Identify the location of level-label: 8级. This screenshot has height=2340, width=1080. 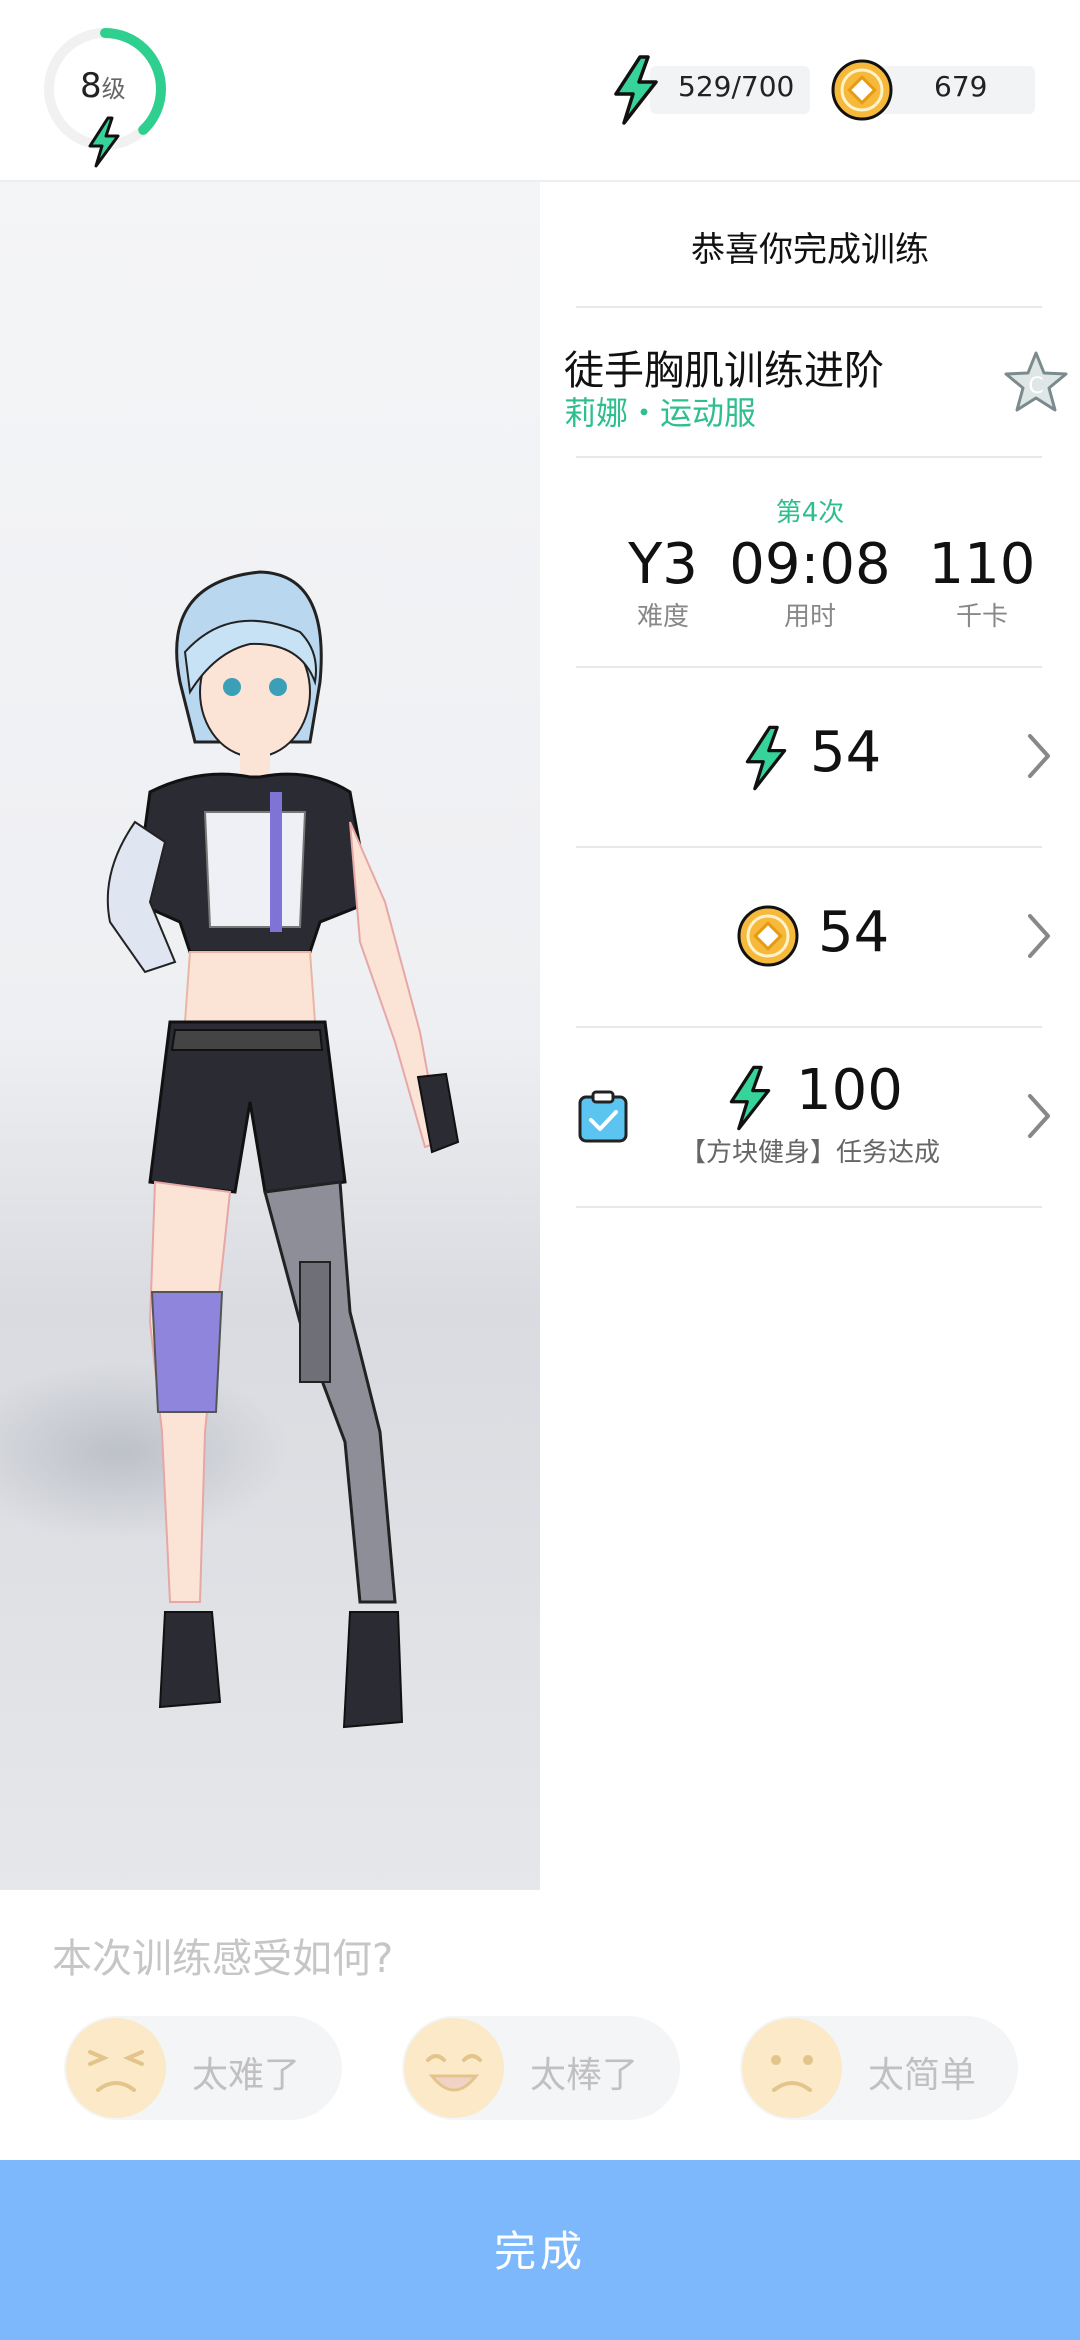
(103, 86).